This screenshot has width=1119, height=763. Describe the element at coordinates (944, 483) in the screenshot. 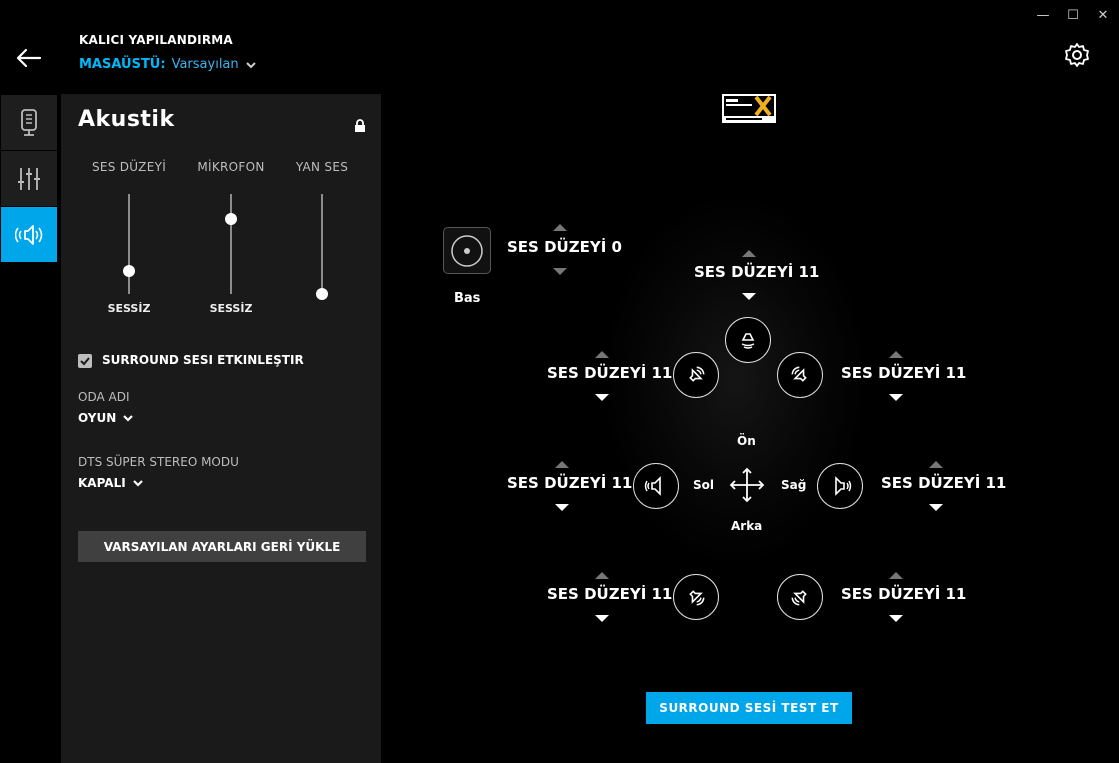

I see `side-right-level: SES DÜZEYİ 11` at that location.